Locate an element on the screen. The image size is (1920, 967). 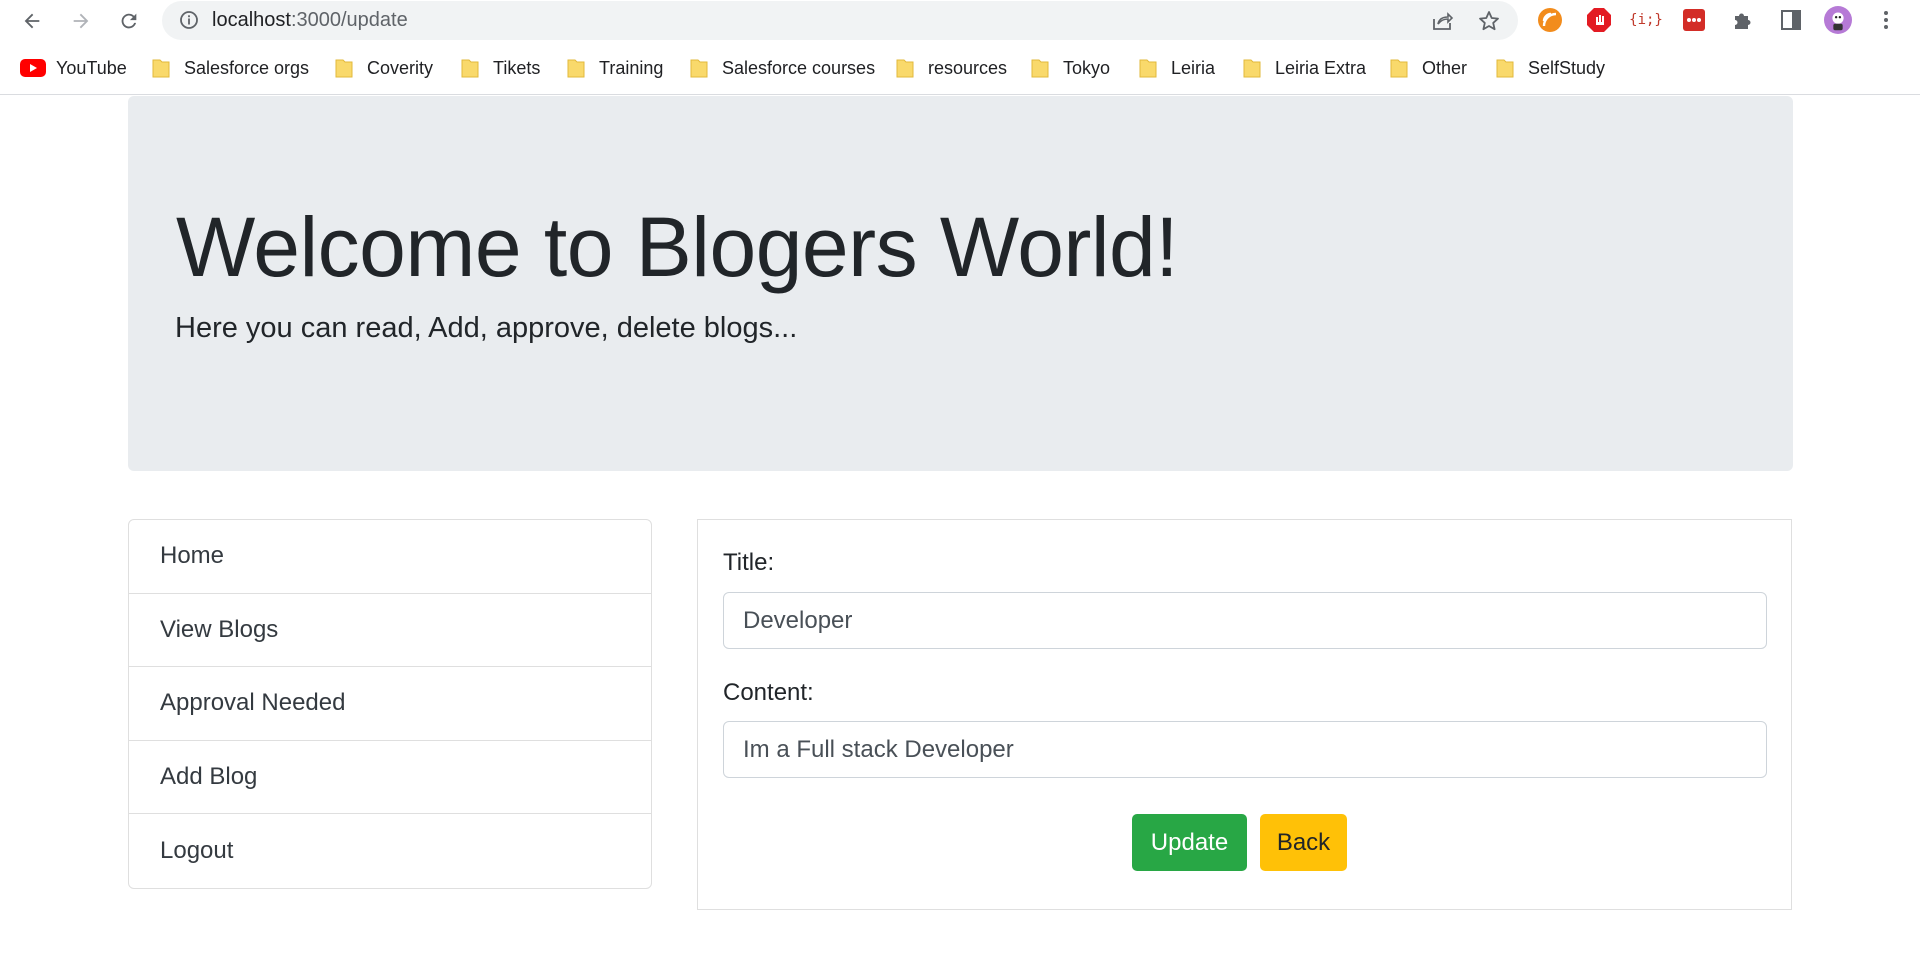
rss-extension-icon is located at coordinates (1550, 20).